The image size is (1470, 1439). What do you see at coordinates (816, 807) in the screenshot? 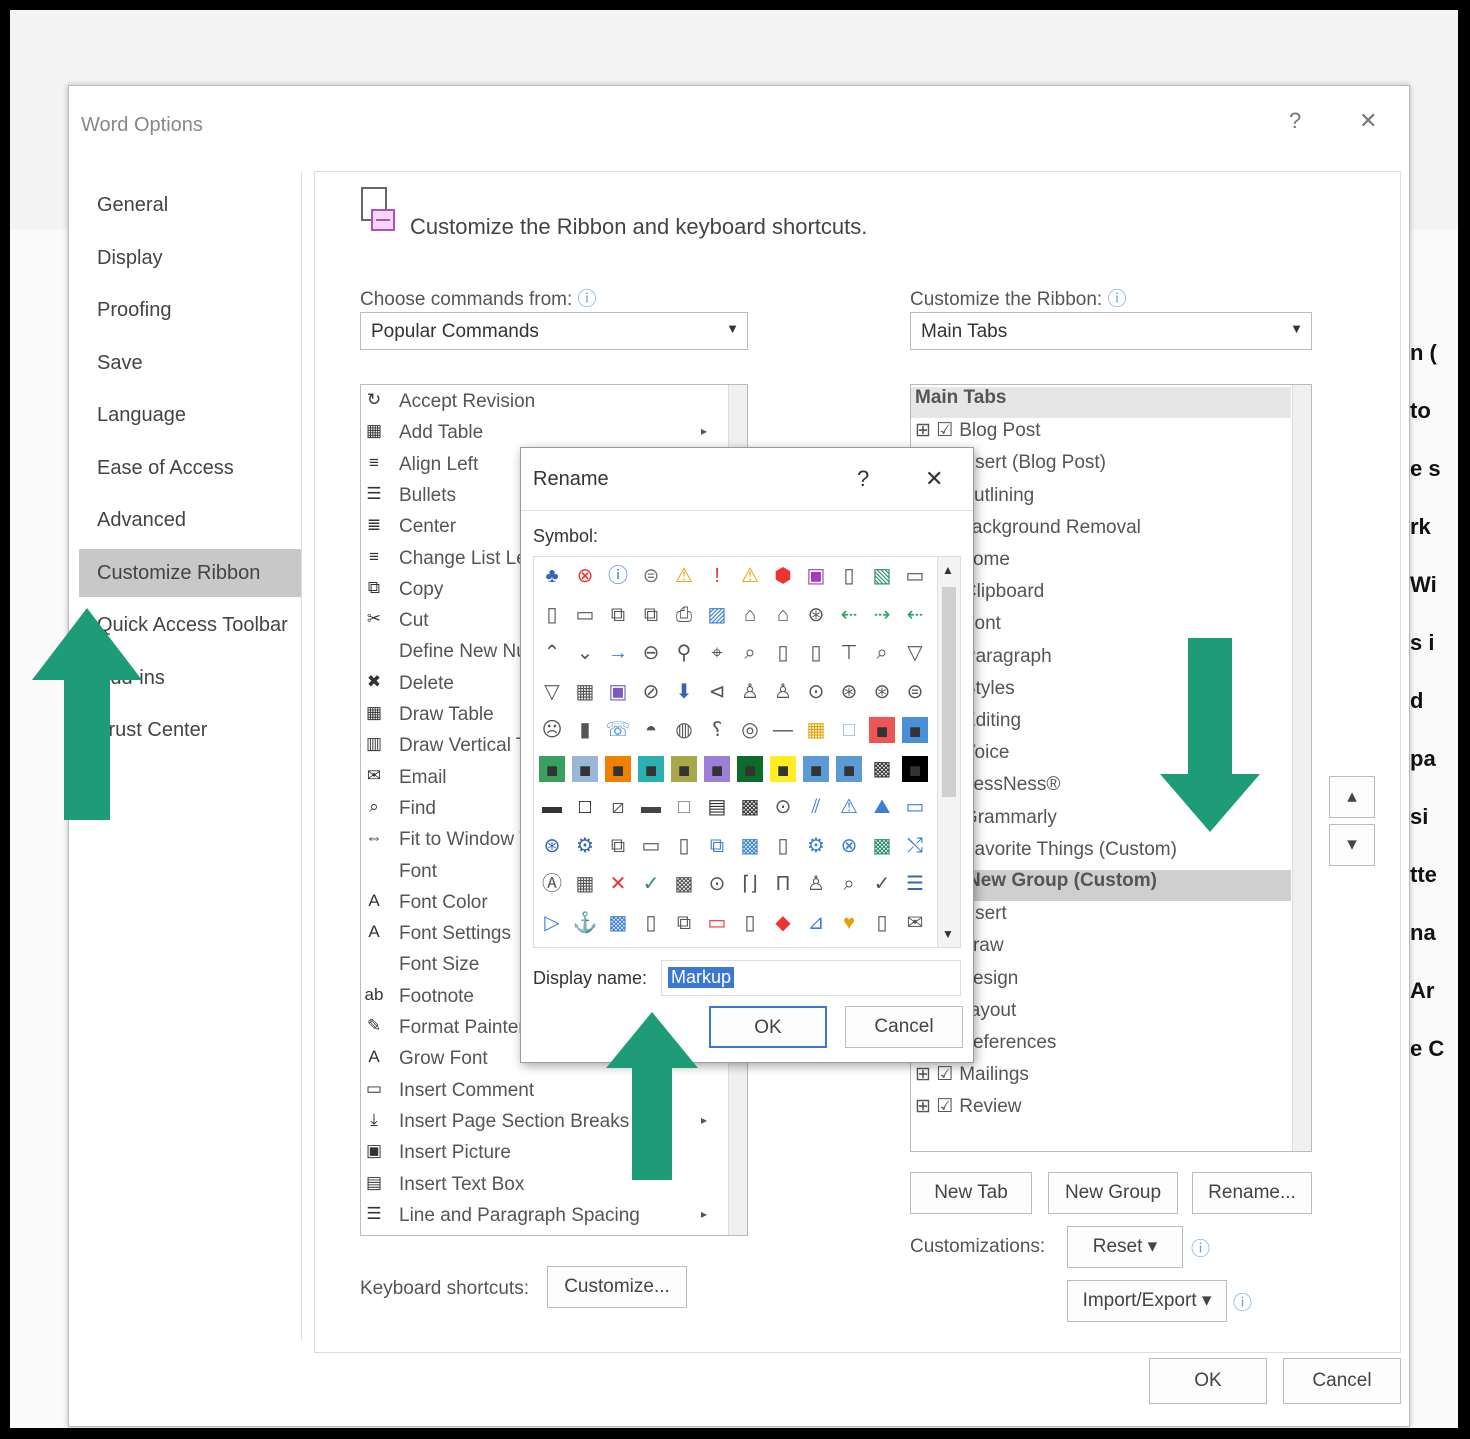
I see `symbol-cell: ⫽` at bounding box center [816, 807].